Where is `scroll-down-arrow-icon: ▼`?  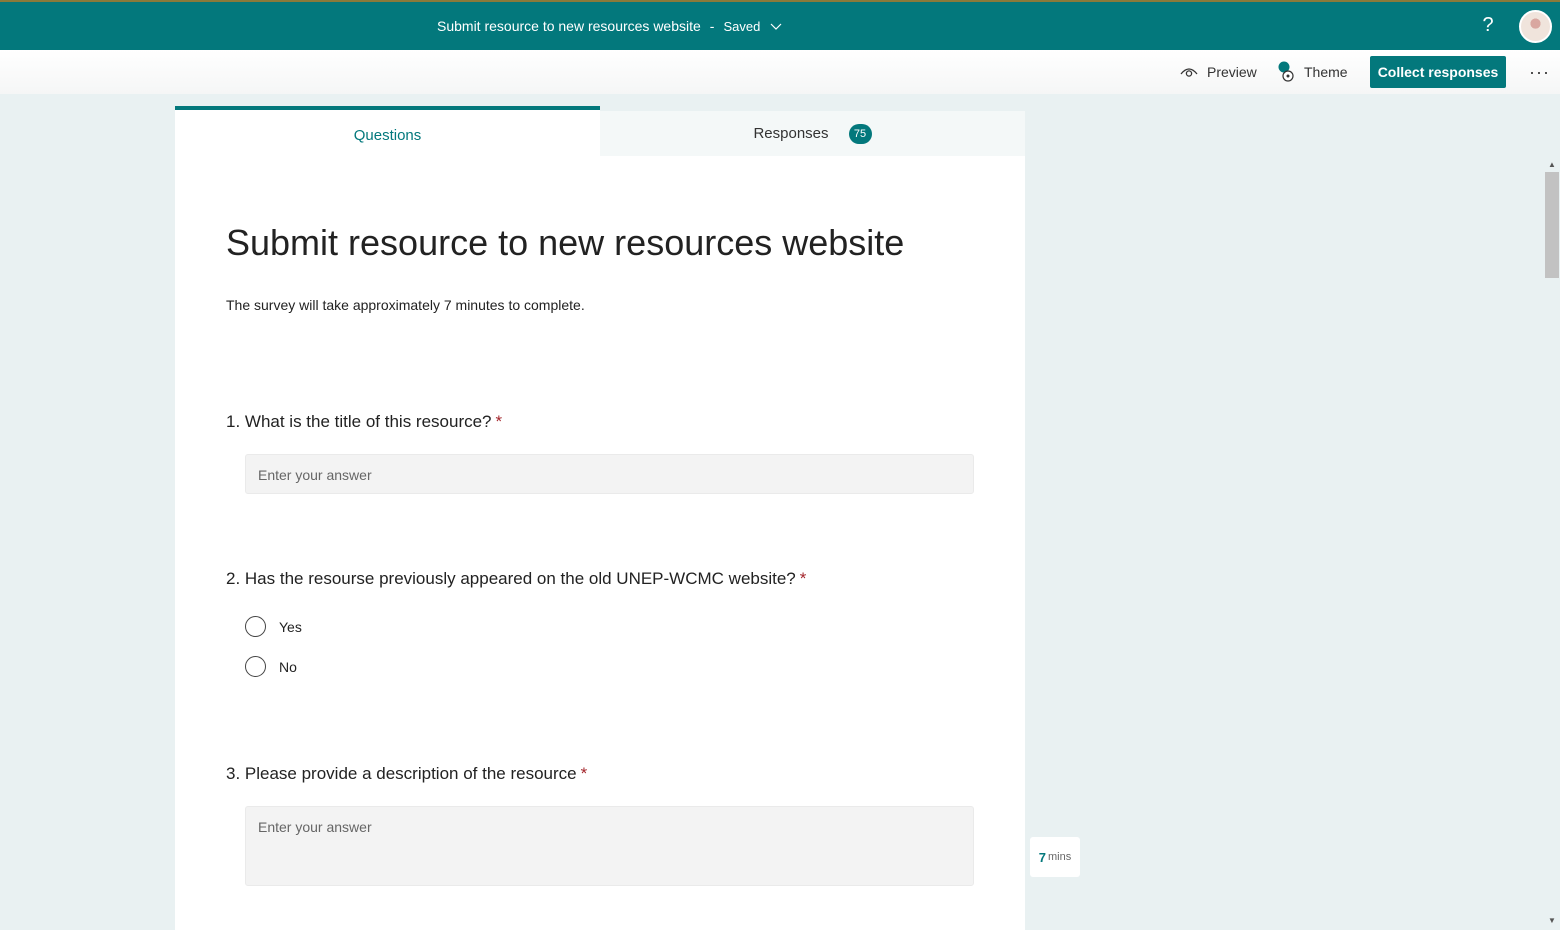
scroll-down-arrow-icon: ▼ is located at coordinates (1552, 921).